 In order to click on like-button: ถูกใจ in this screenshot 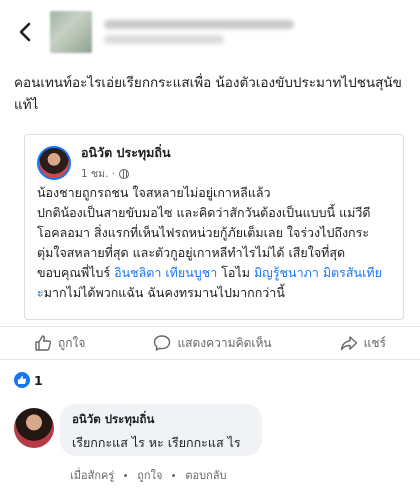, I will do `click(59, 343)`.